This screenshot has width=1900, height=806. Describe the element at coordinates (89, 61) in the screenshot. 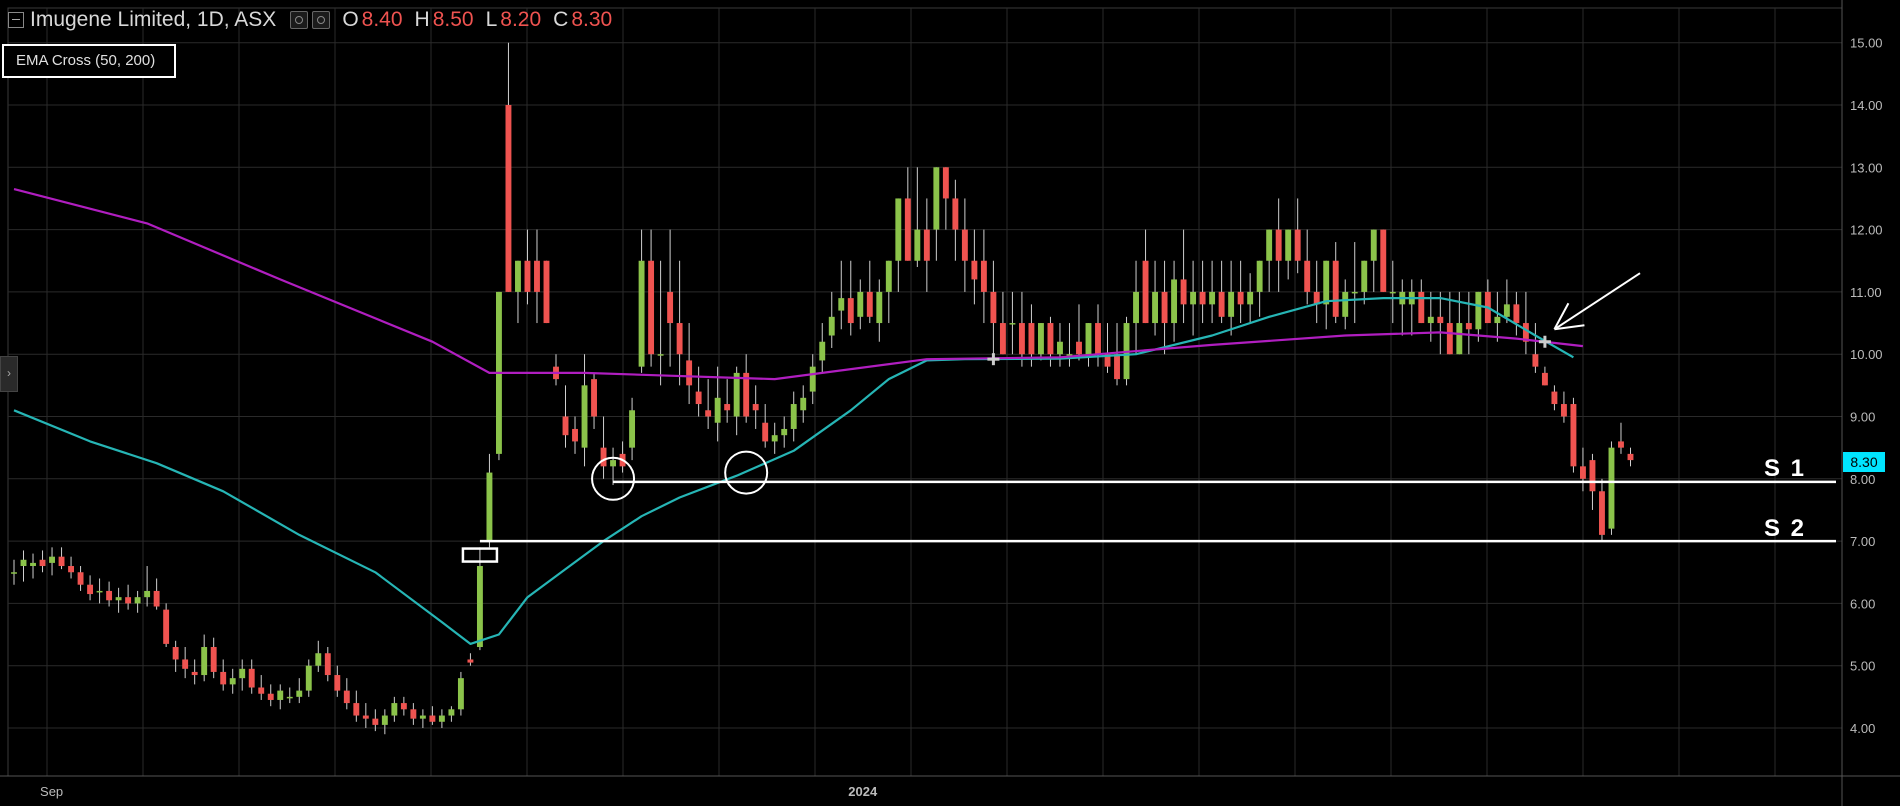

I see `indicator-label: EMA Cross (50, 200)` at that location.